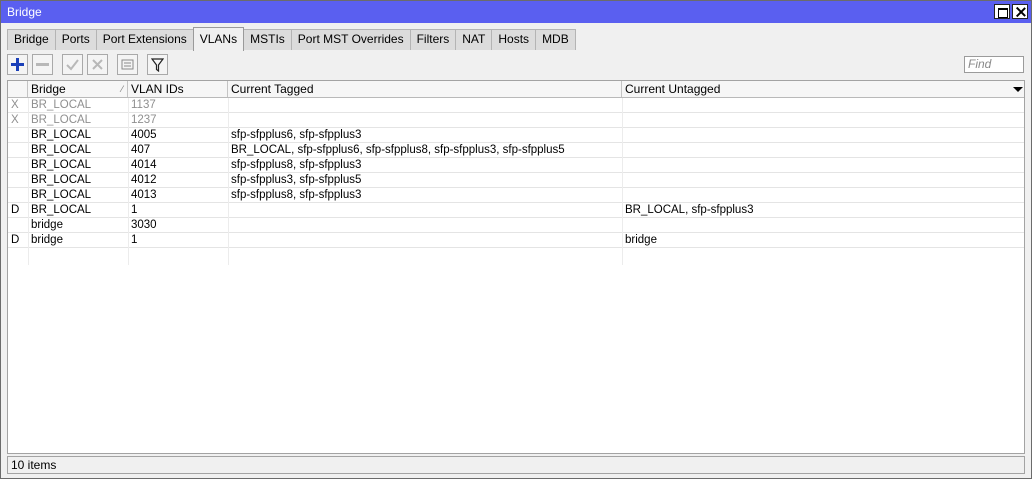 This screenshot has width=1032, height=479. Describe the element at coordinates (516, 465) in the screenshot. I see `status-bar: 10 items` at that location.